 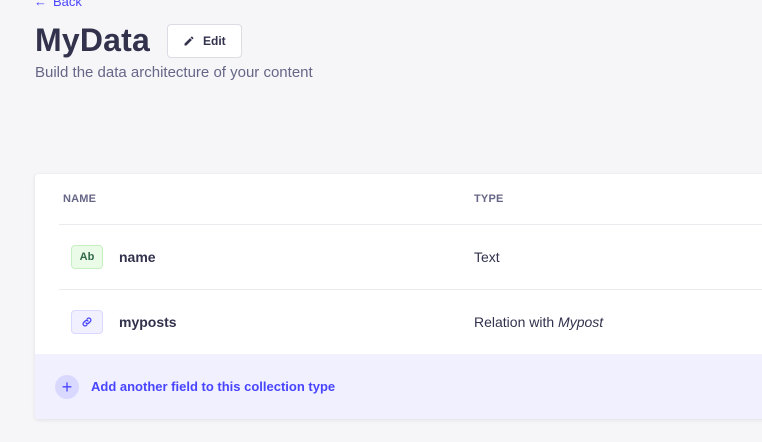 I want to click on column-header-name: NAME, so click(x=80, y=199).